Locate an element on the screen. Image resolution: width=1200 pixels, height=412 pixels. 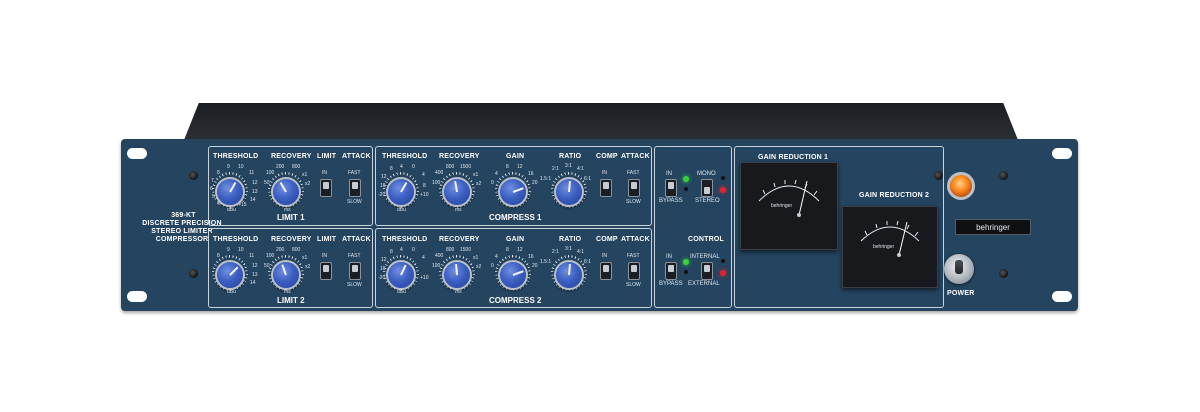
limit2-thr-tick: 8 is located at coordinates (218, 256).